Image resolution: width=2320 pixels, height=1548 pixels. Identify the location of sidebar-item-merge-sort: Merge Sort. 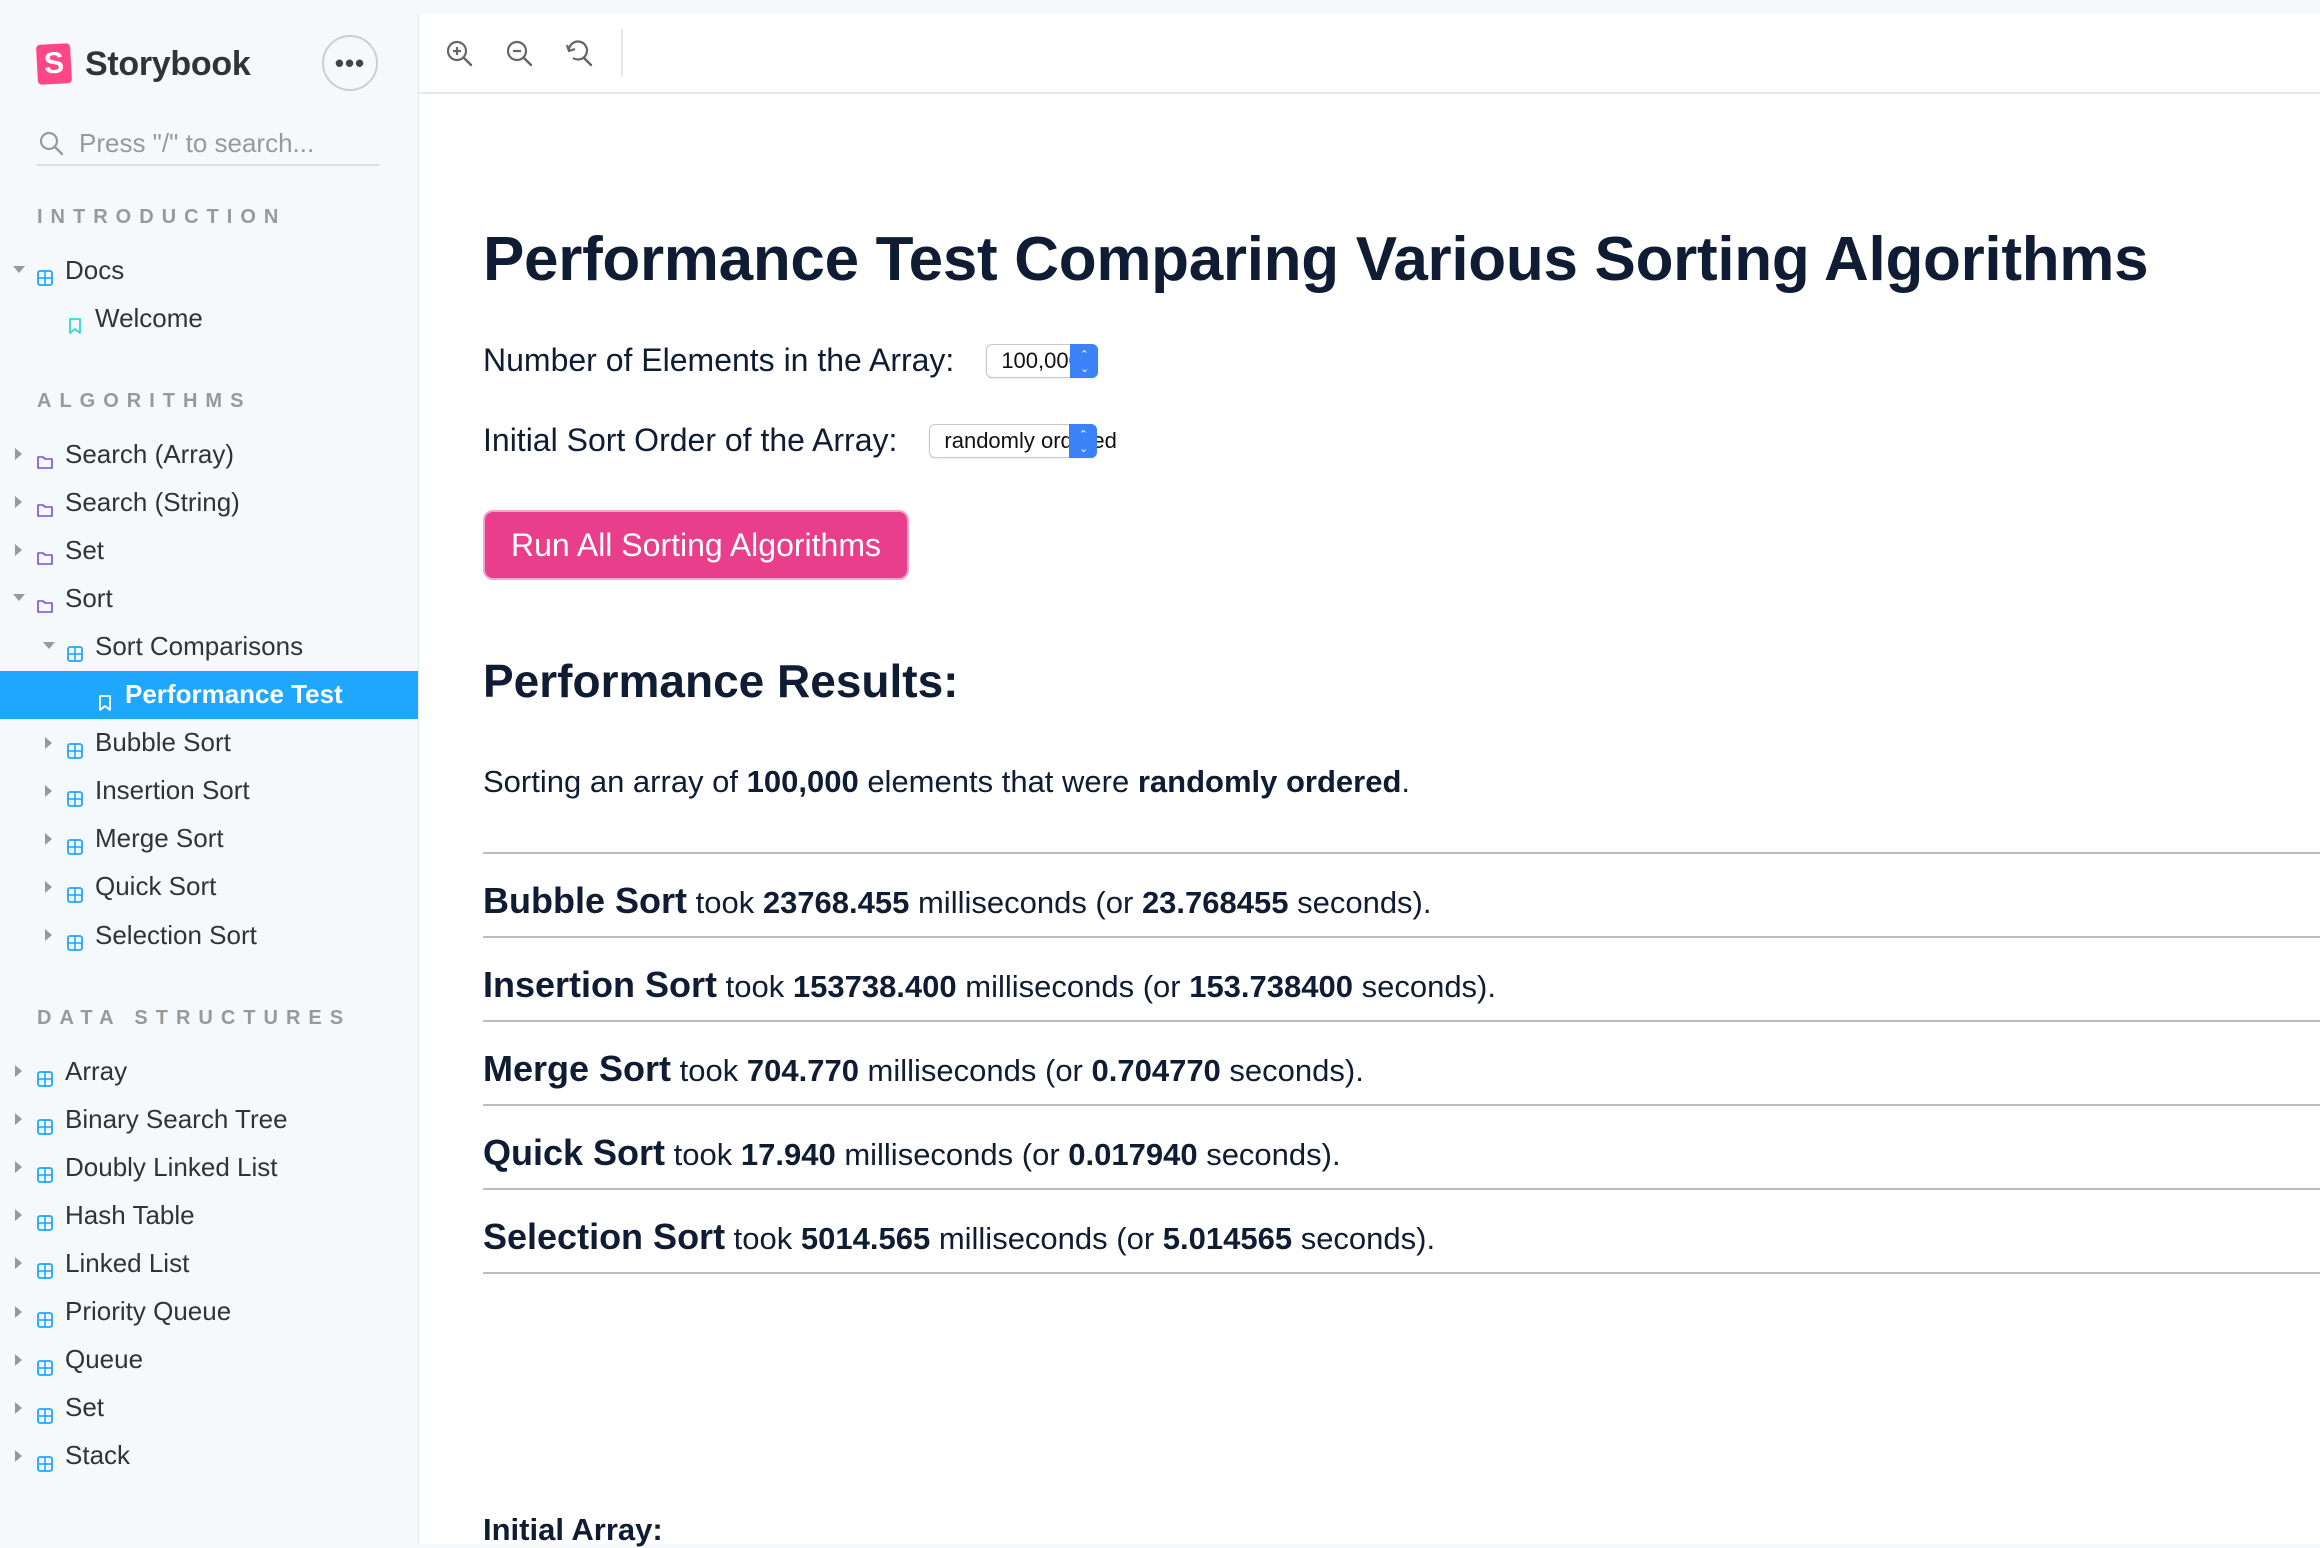
(209, 839).